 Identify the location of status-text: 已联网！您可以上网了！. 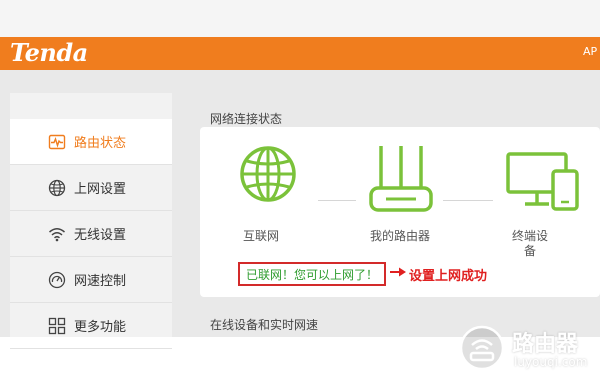
(311, 274).